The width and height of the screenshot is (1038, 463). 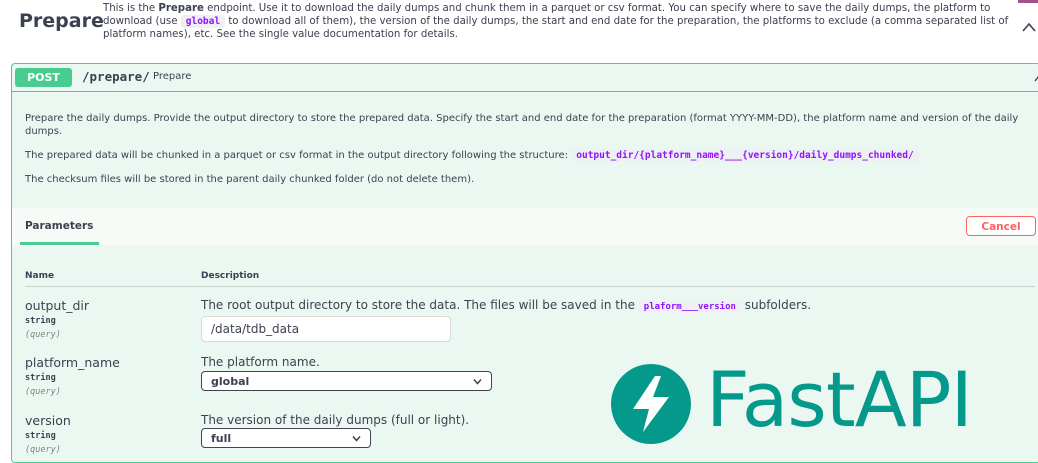 What do you see at coordinates (651, 404) in the screenshot?
I see `fastapi-bolt-icon` at bounding box center [651, 404].